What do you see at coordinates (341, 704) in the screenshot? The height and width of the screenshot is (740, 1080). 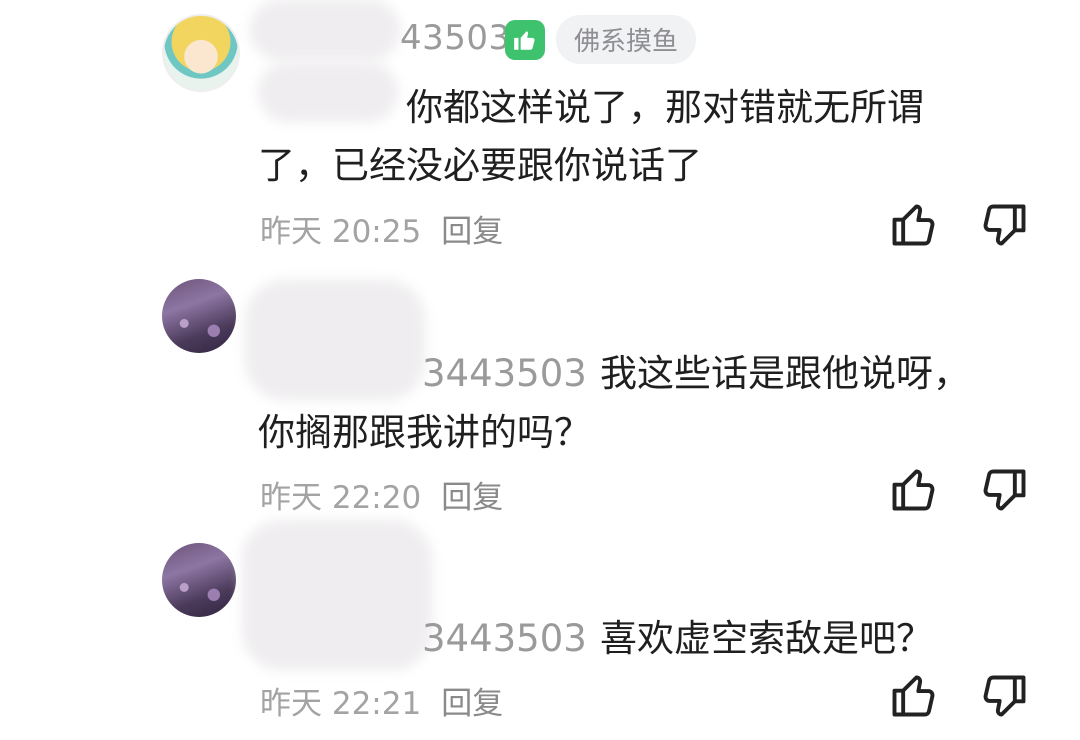 I see `comment-time: 昨天 22:21` at bounding box center [341, 704].